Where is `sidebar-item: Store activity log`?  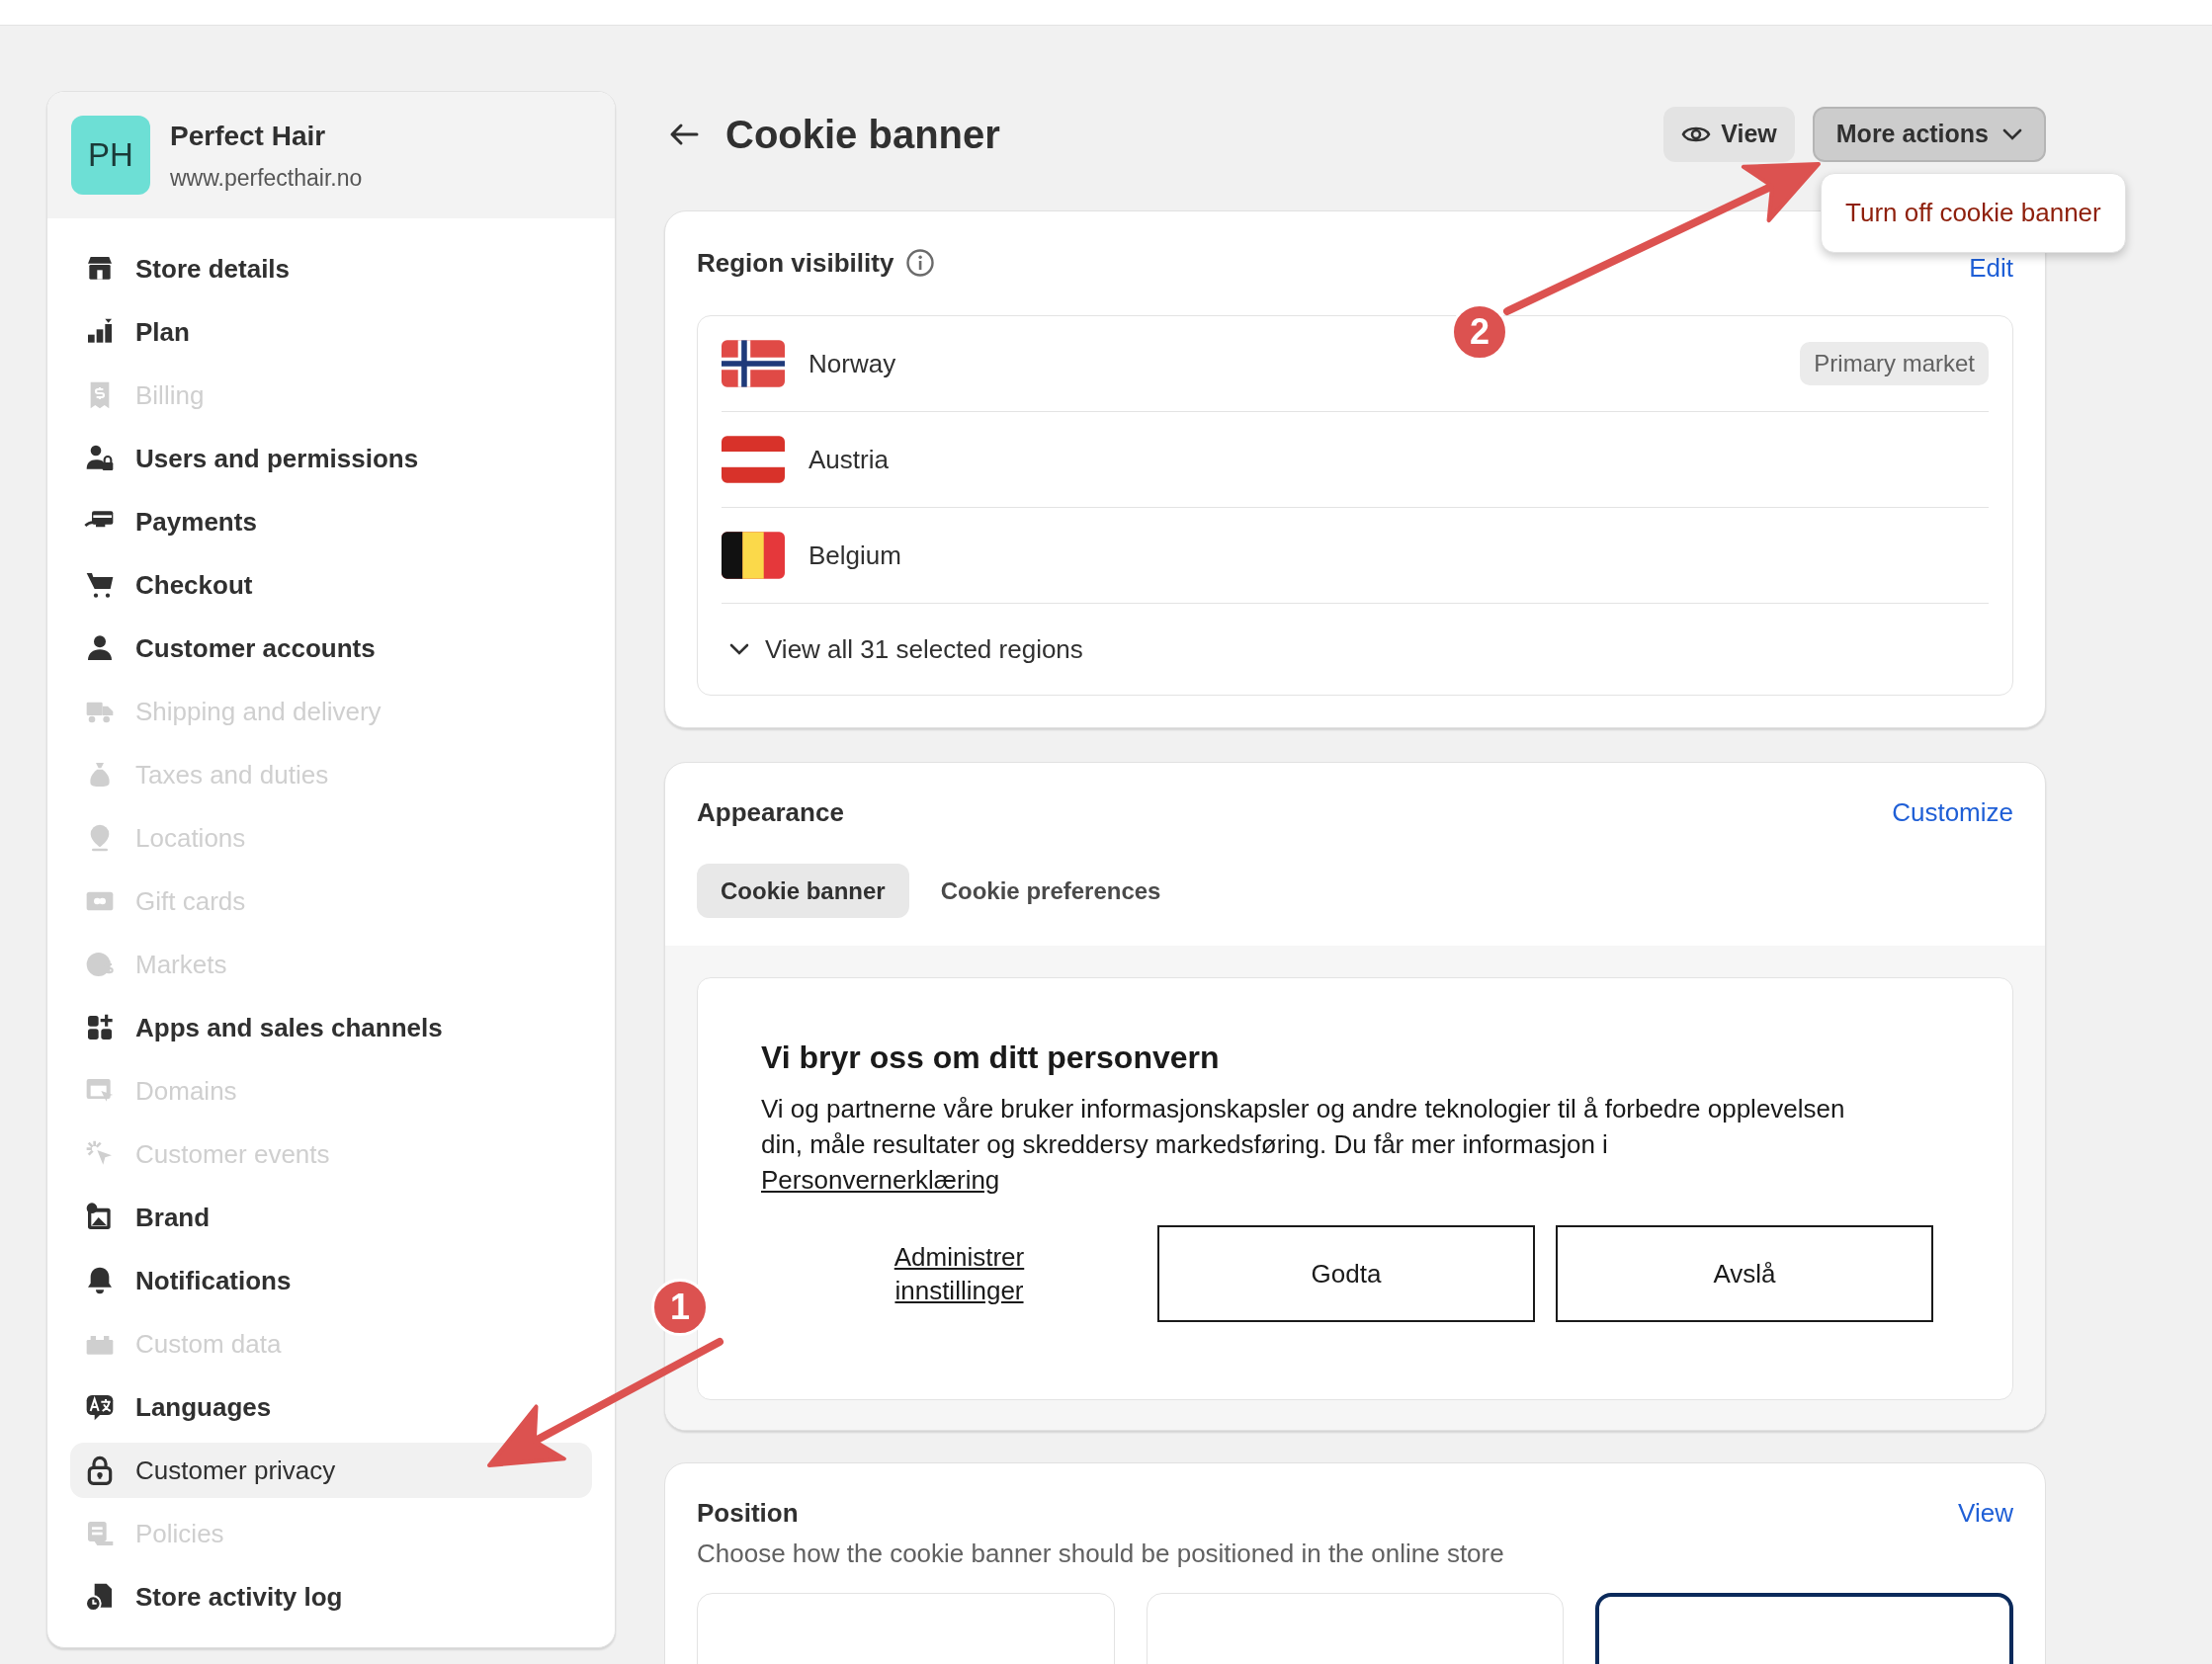 sidebar-item: Store activity log is located at coordinates (331, 1597).